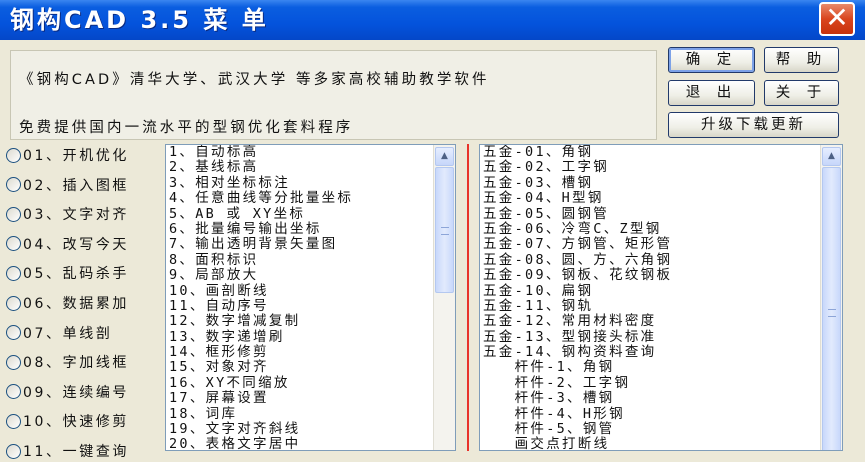 Image resolution: width=865 pixels, height=462 pixels. I want to click on list-item: 五金-12、常用材料密度, so click(652, 321).